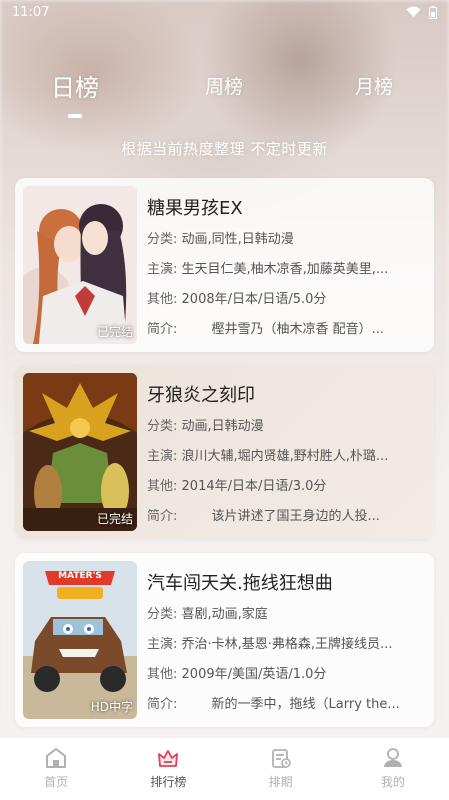  I want to click on nav-home: 首页, so click(56, 769).